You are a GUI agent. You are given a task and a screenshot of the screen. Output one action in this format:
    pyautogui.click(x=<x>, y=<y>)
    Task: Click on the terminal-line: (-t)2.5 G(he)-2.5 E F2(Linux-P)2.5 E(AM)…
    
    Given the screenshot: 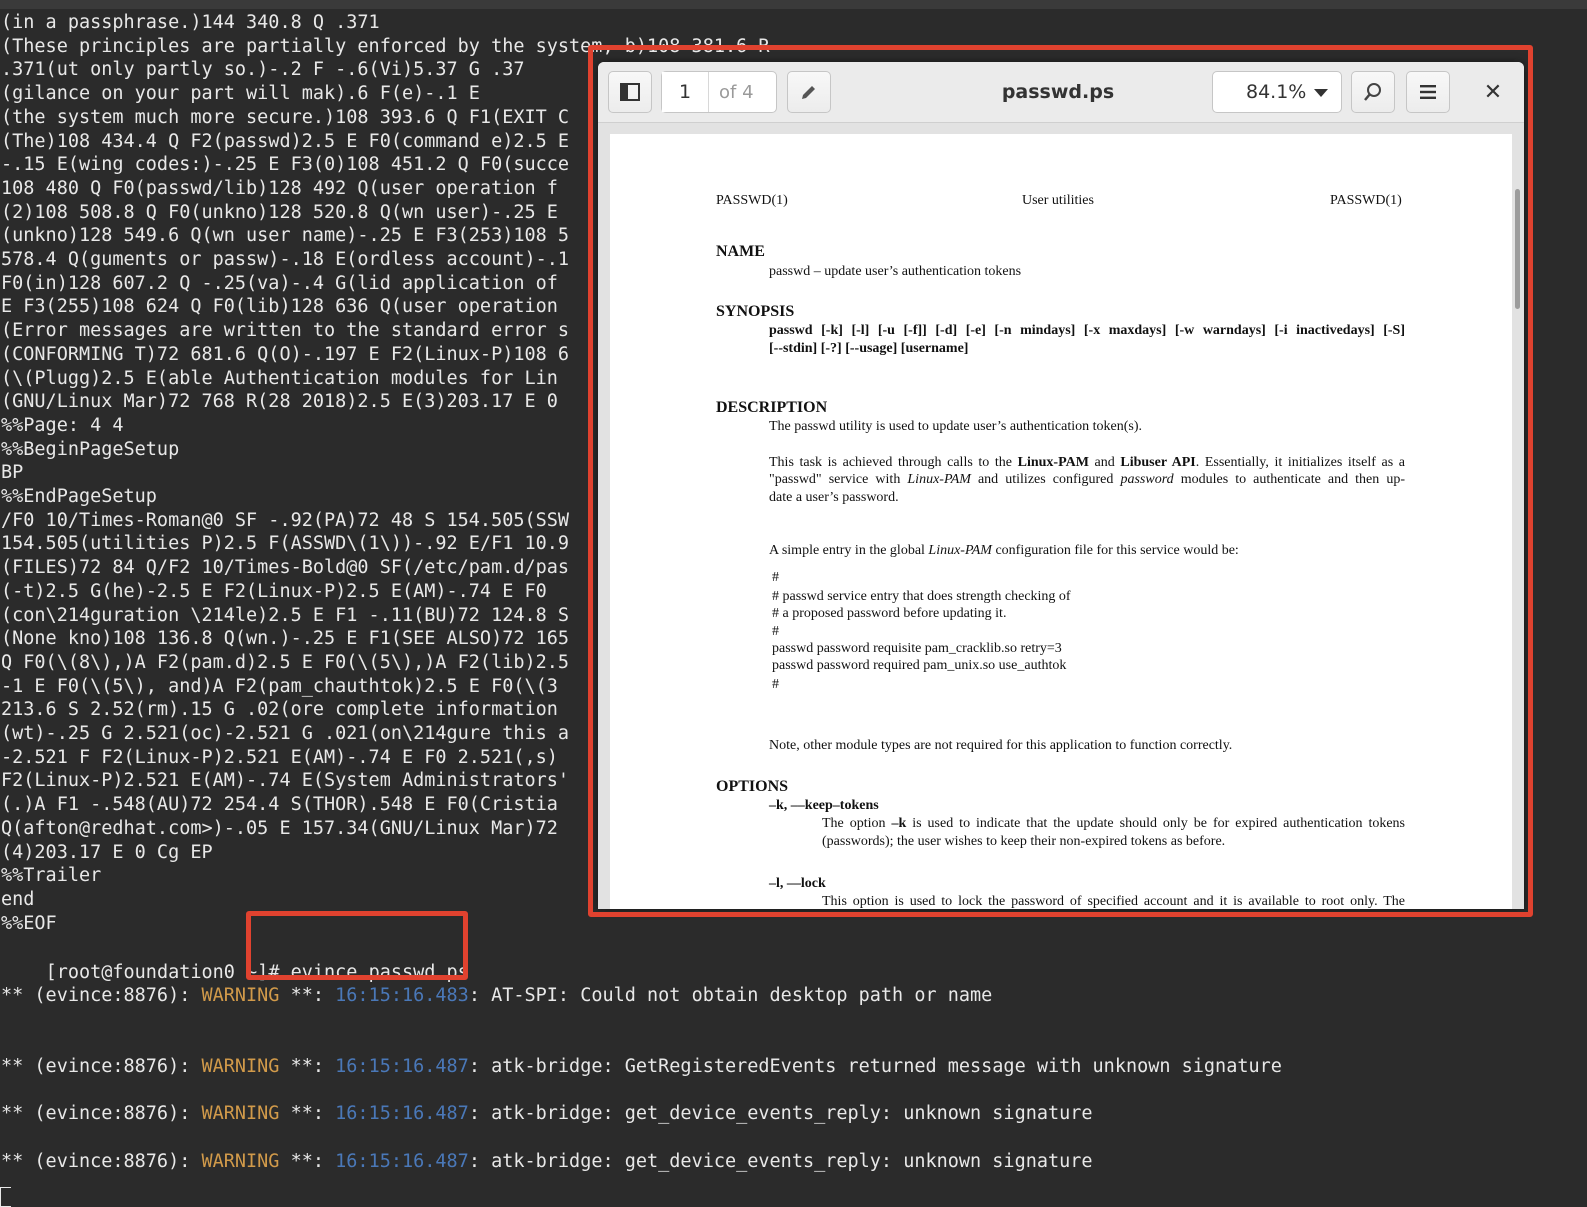 What is the action you would take?
    pyautogui.click(x=274, y=591)
    